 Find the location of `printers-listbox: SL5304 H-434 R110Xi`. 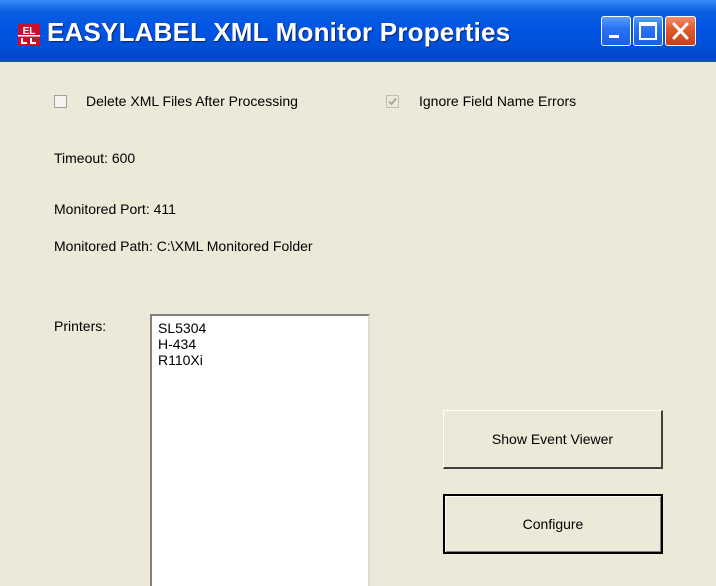

printers-listbox: SL5304 H-434 R110Xi is located at coordinates (260, 450).